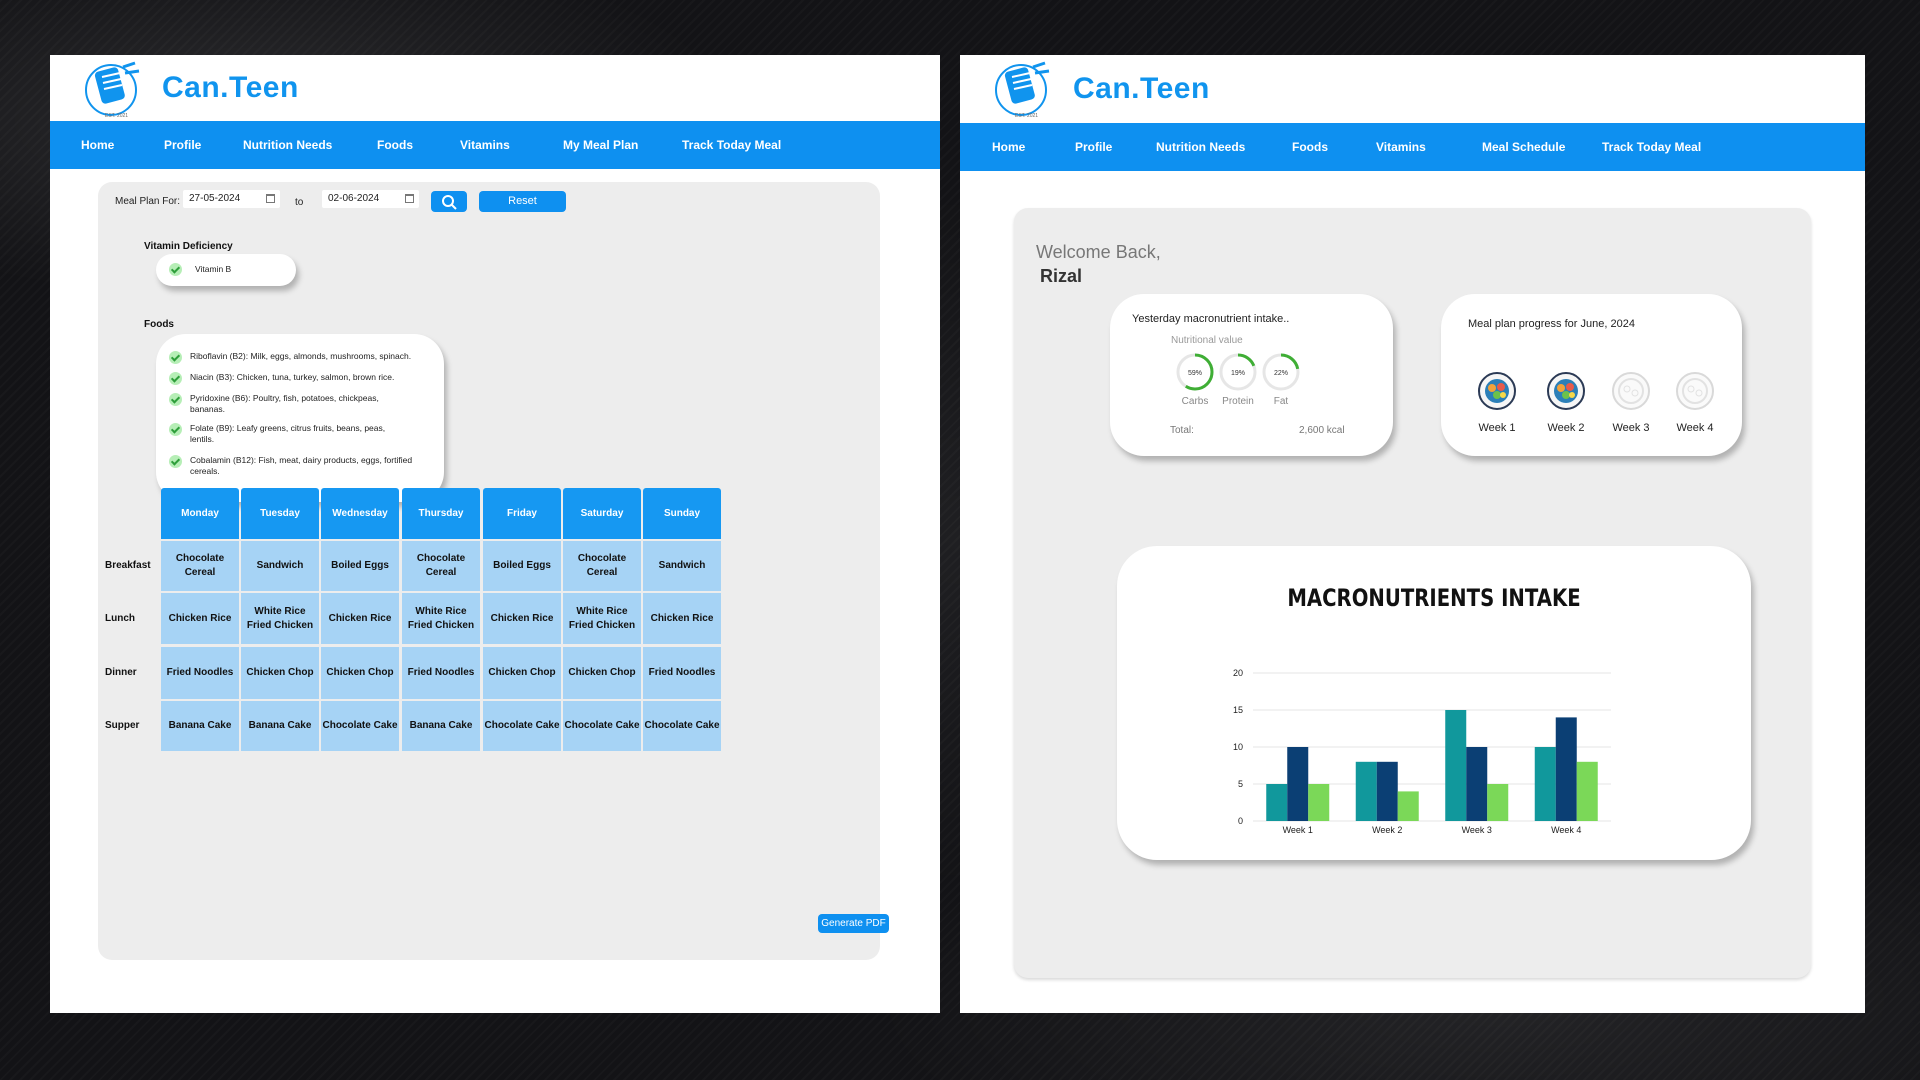  Describe the element at coordinates (1477, 830) in the screenshot. I see `x-tick-label: Week 3` at that location.